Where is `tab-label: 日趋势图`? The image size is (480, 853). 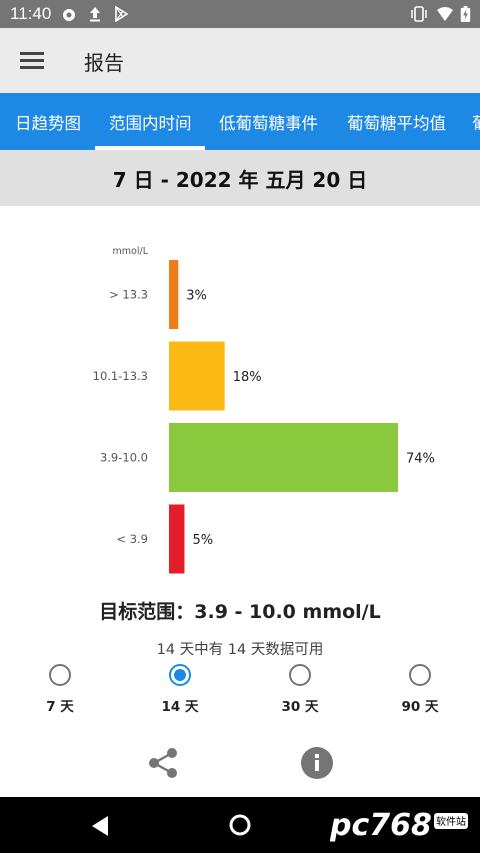
tab-label: 日趋势图 is located at coordinates (48, 123).